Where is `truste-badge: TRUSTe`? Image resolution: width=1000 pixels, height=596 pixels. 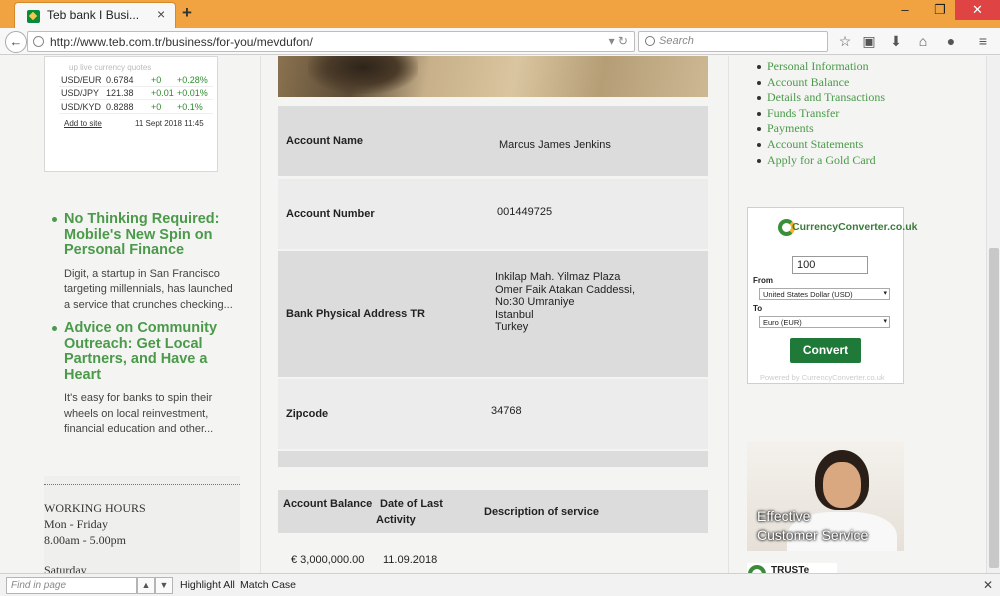 truste-badge: TRUSTe is located at coordinates (792, 568).